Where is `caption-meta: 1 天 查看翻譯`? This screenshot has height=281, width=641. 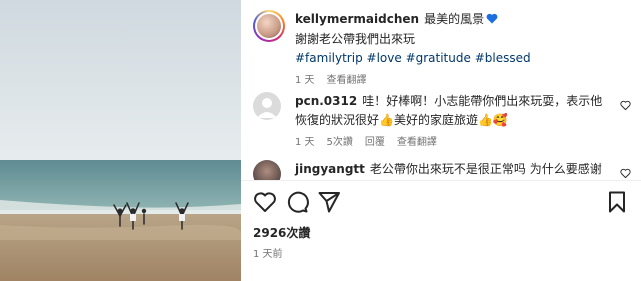 caption-meta: 1 天 查看翻譯 is located at coordinates (454, 81).